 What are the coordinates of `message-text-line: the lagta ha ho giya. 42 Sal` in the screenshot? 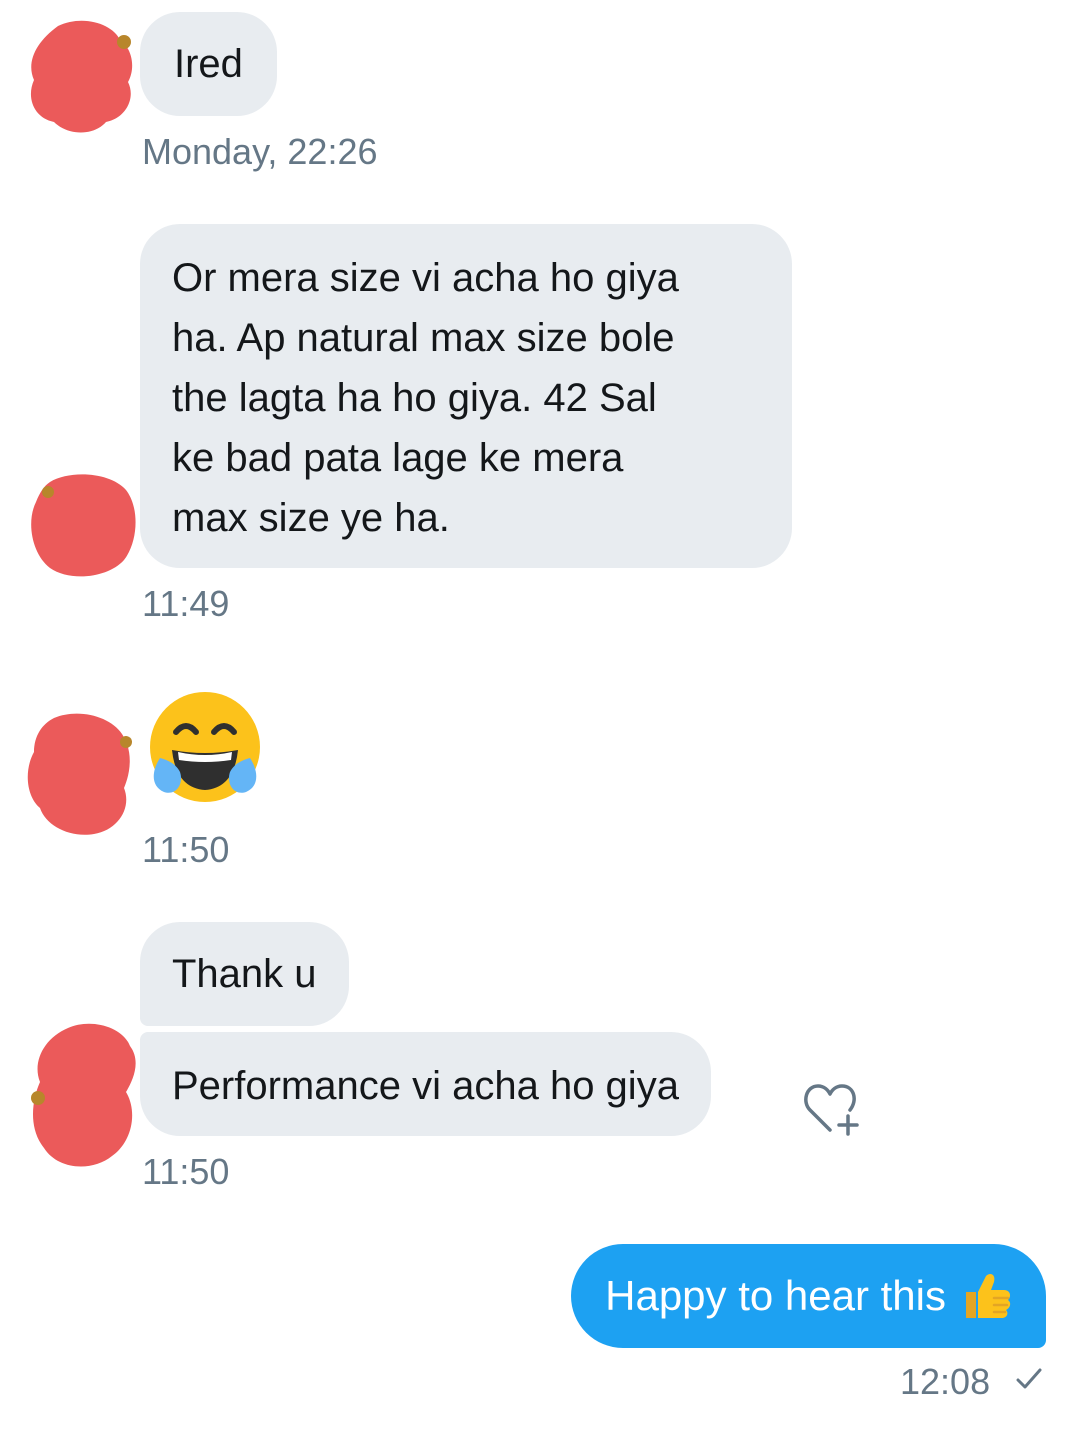 It's located at (414, 398).